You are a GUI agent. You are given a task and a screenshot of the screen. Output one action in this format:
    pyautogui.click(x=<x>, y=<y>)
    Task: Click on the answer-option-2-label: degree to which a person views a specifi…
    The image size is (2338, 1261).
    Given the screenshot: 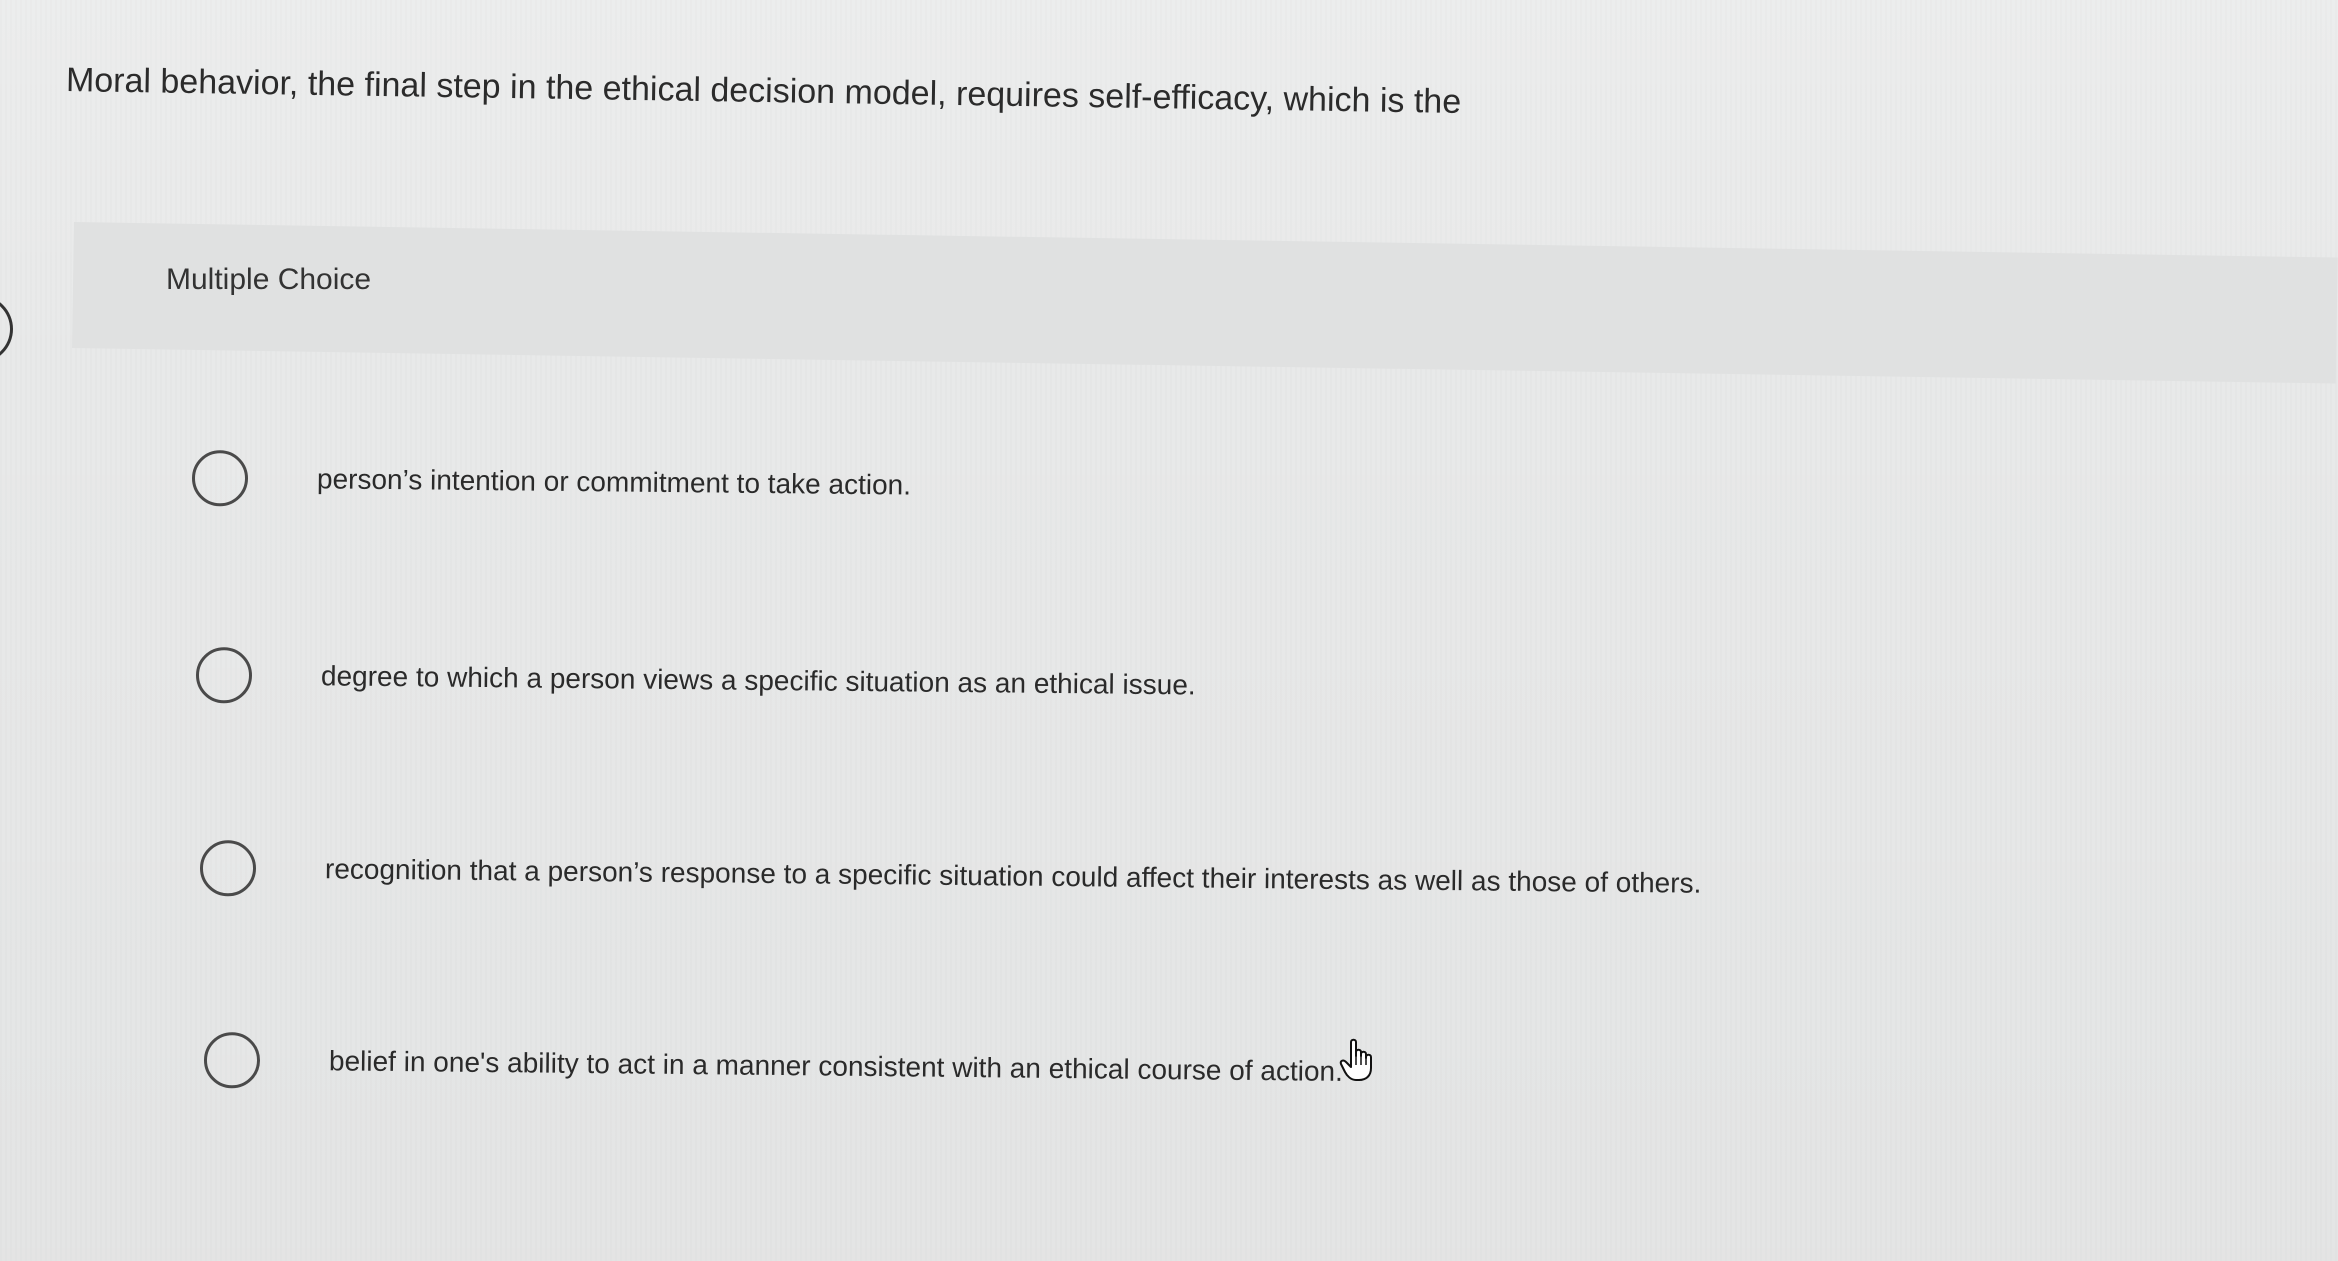 What is the action you would take?
    pyautogui.click(x=758, y=680)
    